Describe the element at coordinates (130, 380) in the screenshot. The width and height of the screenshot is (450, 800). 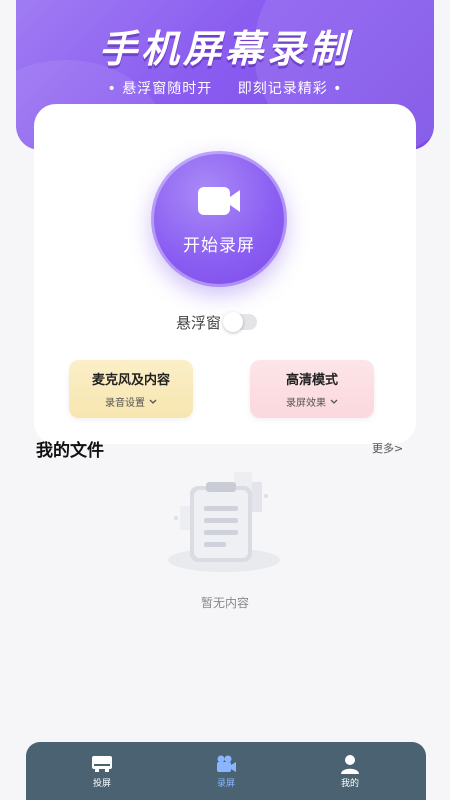
I see `microphone-title: 麦克风及内容` at that location.